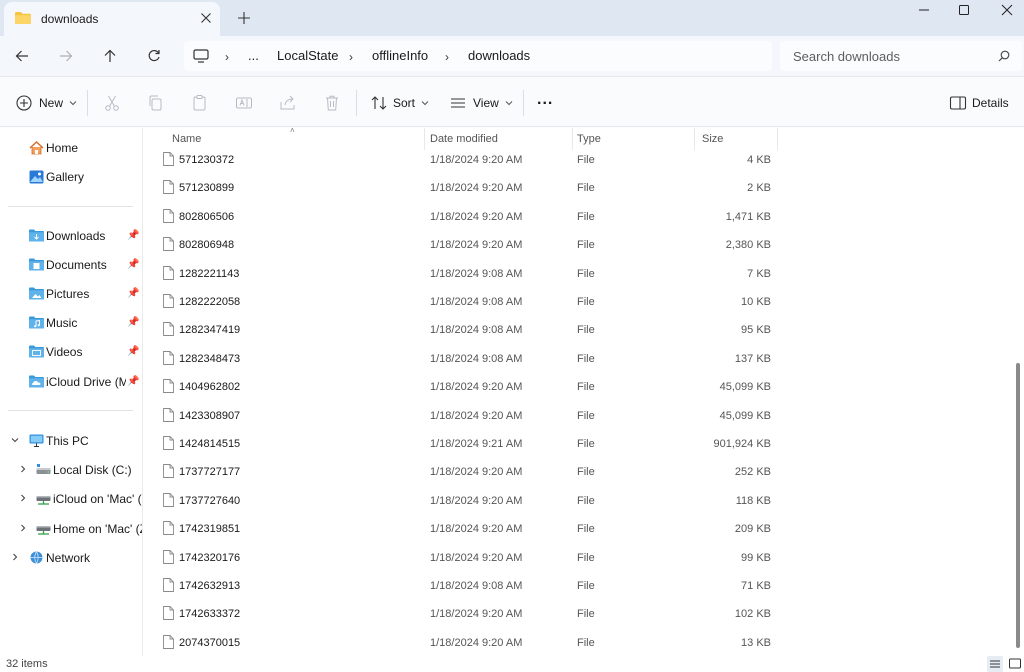  Describe the element at coordinates (206, 160) in the screenshot. I see `file-name: 571230372` at that location.